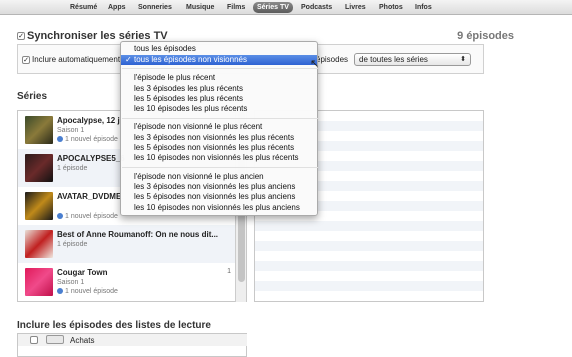 This screenshot has height=357, width=572. I want to click on series-title: Séries, so click(32, 96).